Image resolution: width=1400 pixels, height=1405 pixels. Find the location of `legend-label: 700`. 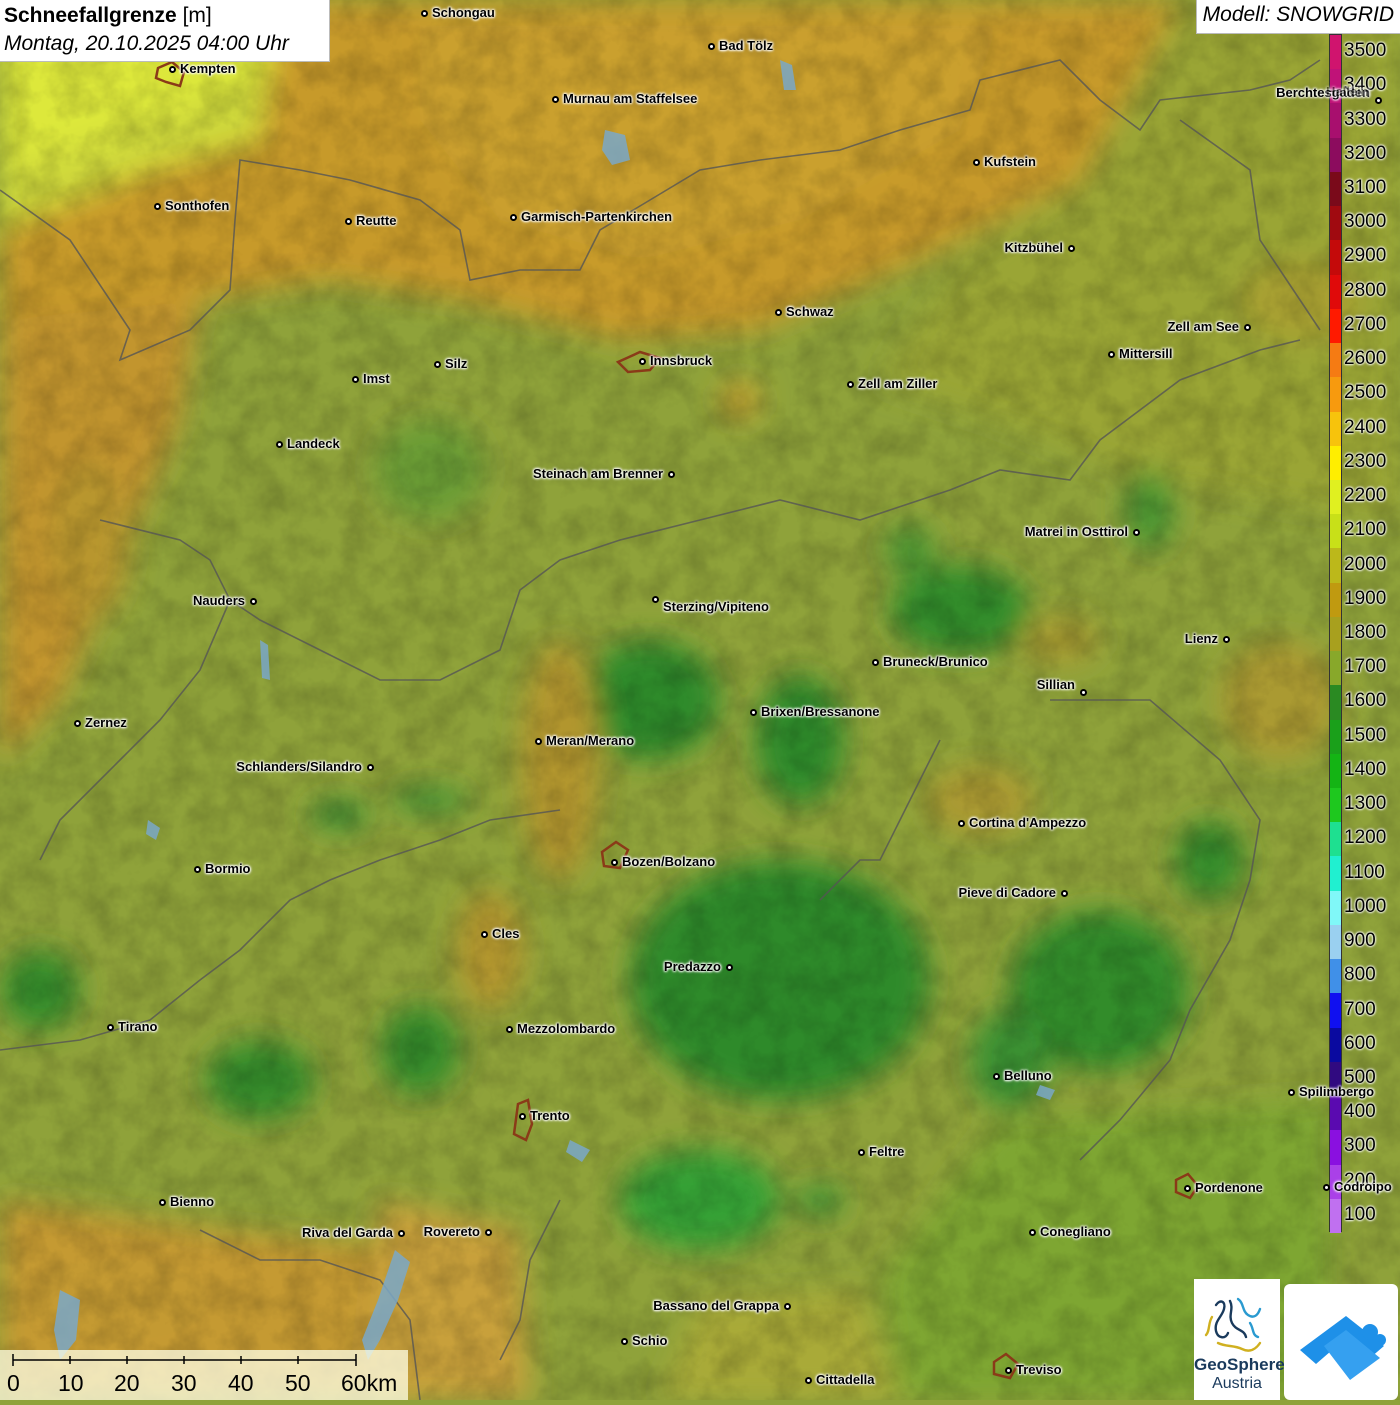

legend-label: 700 is located at coordinates (1360, 1009).